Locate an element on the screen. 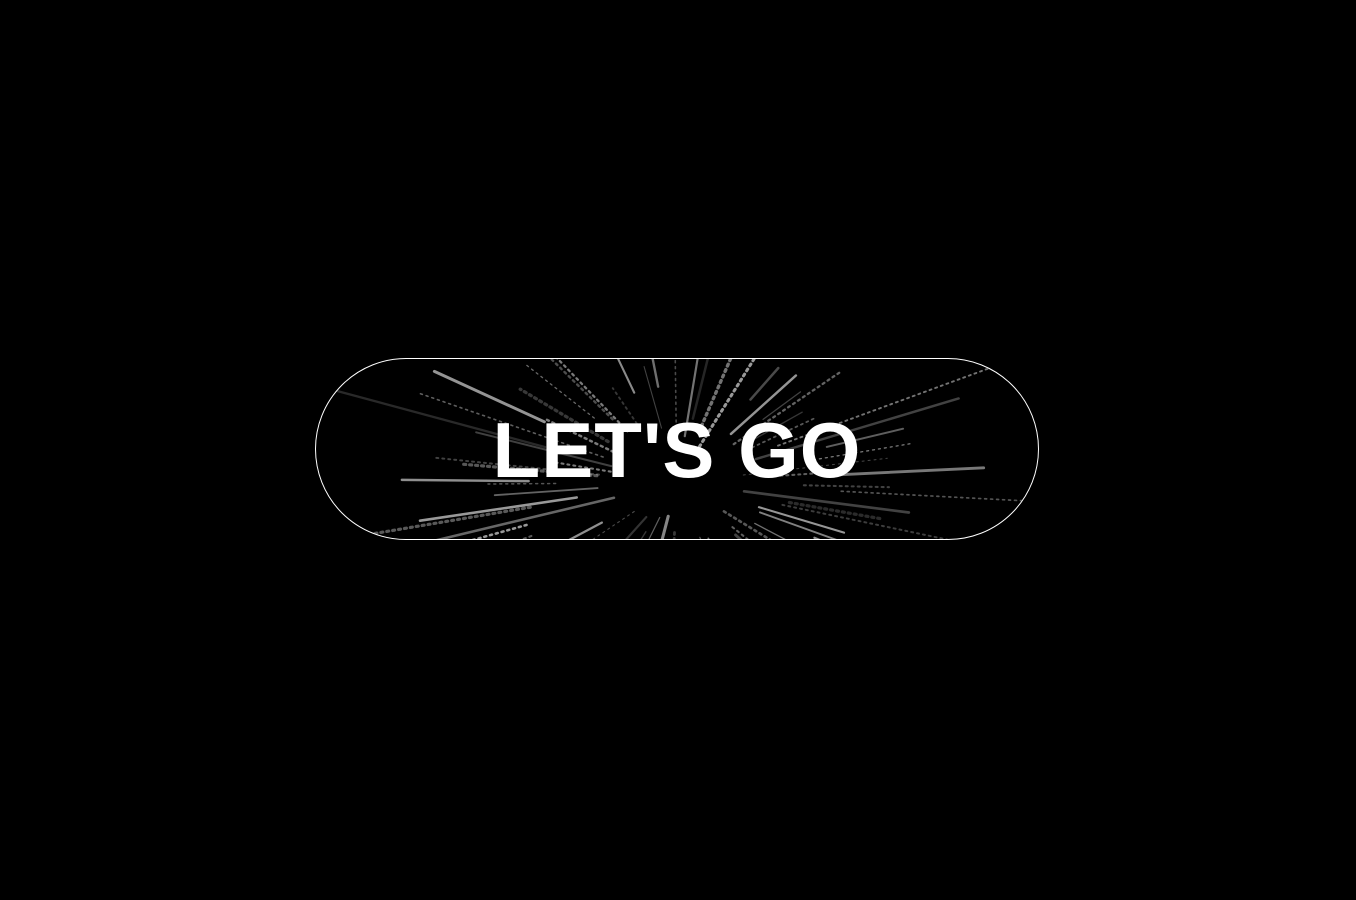 This screenshot has width=1356, height=900. lets-go-label: LET'S GO is located at coordinates (677, 449).